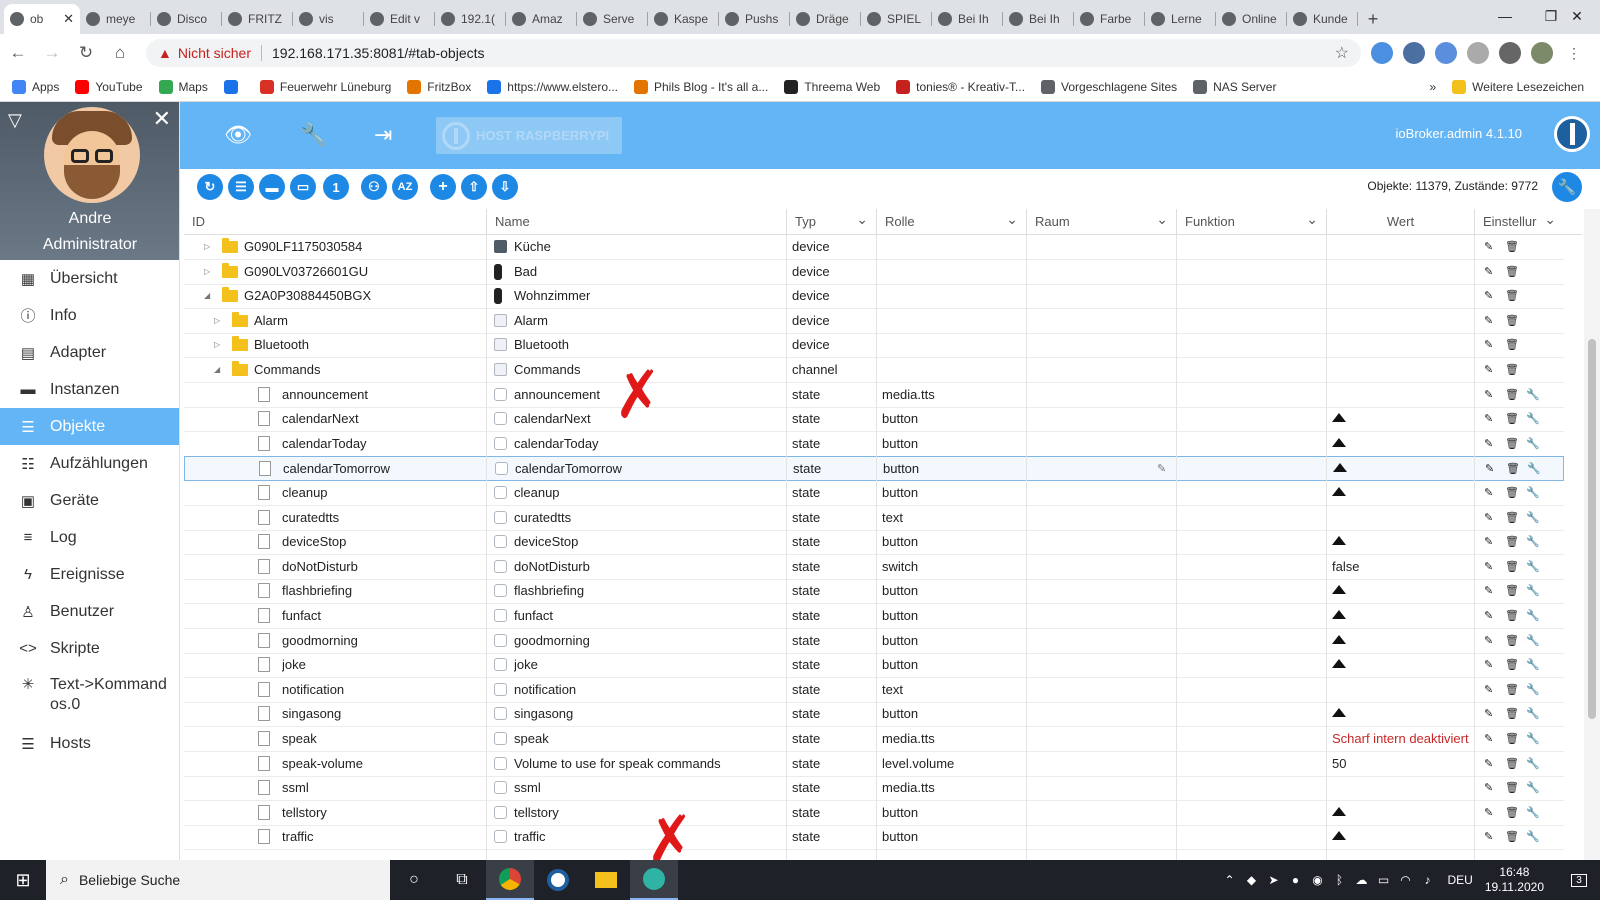  I want to click on sidebar-item: ≡ Log, so click(89, 537).